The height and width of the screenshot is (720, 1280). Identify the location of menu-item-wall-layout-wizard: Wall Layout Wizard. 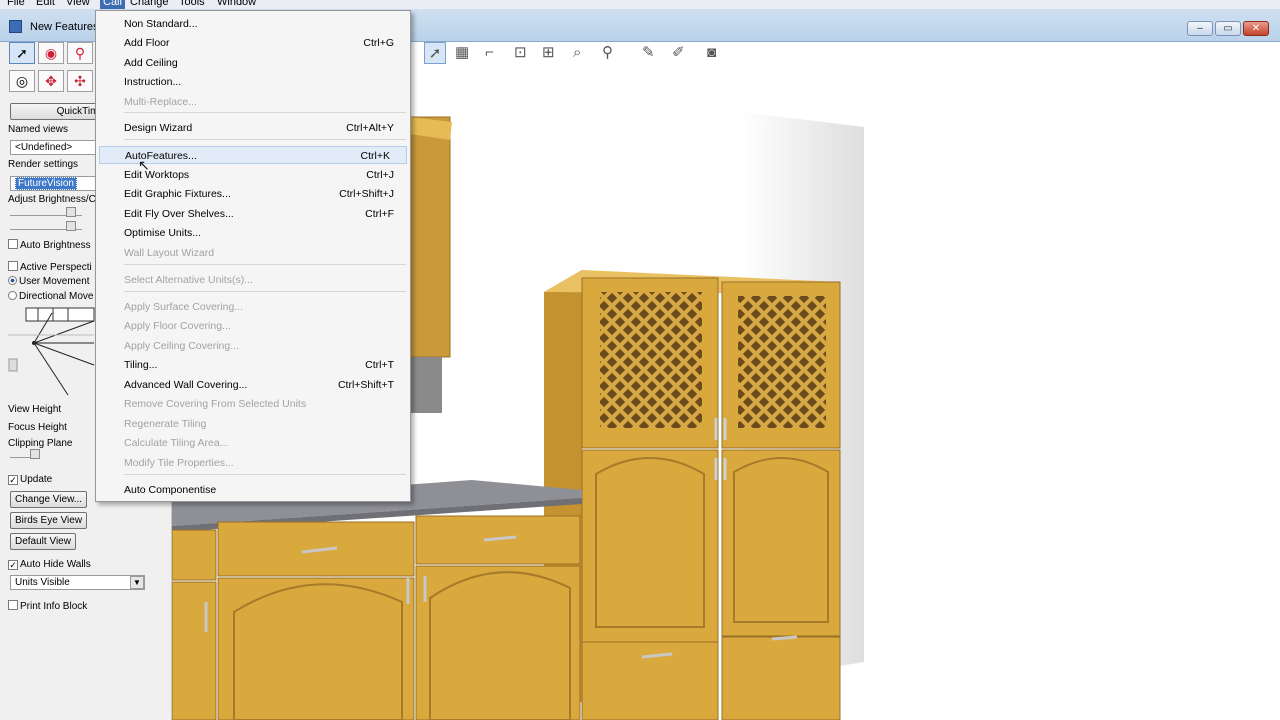
(260, 253).